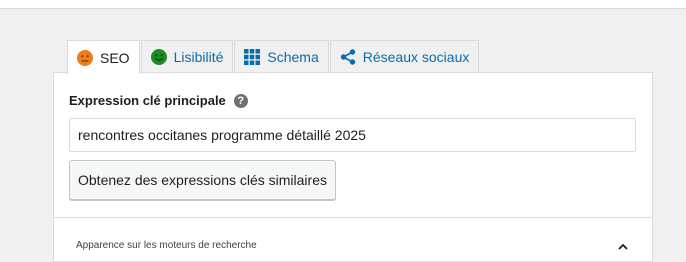  What do you see at coordinates (202, 180) in the screenshot?
I see `related-keyphrases-button: Obtenez des expressions clés similaires` at bounding box center [202, 180].